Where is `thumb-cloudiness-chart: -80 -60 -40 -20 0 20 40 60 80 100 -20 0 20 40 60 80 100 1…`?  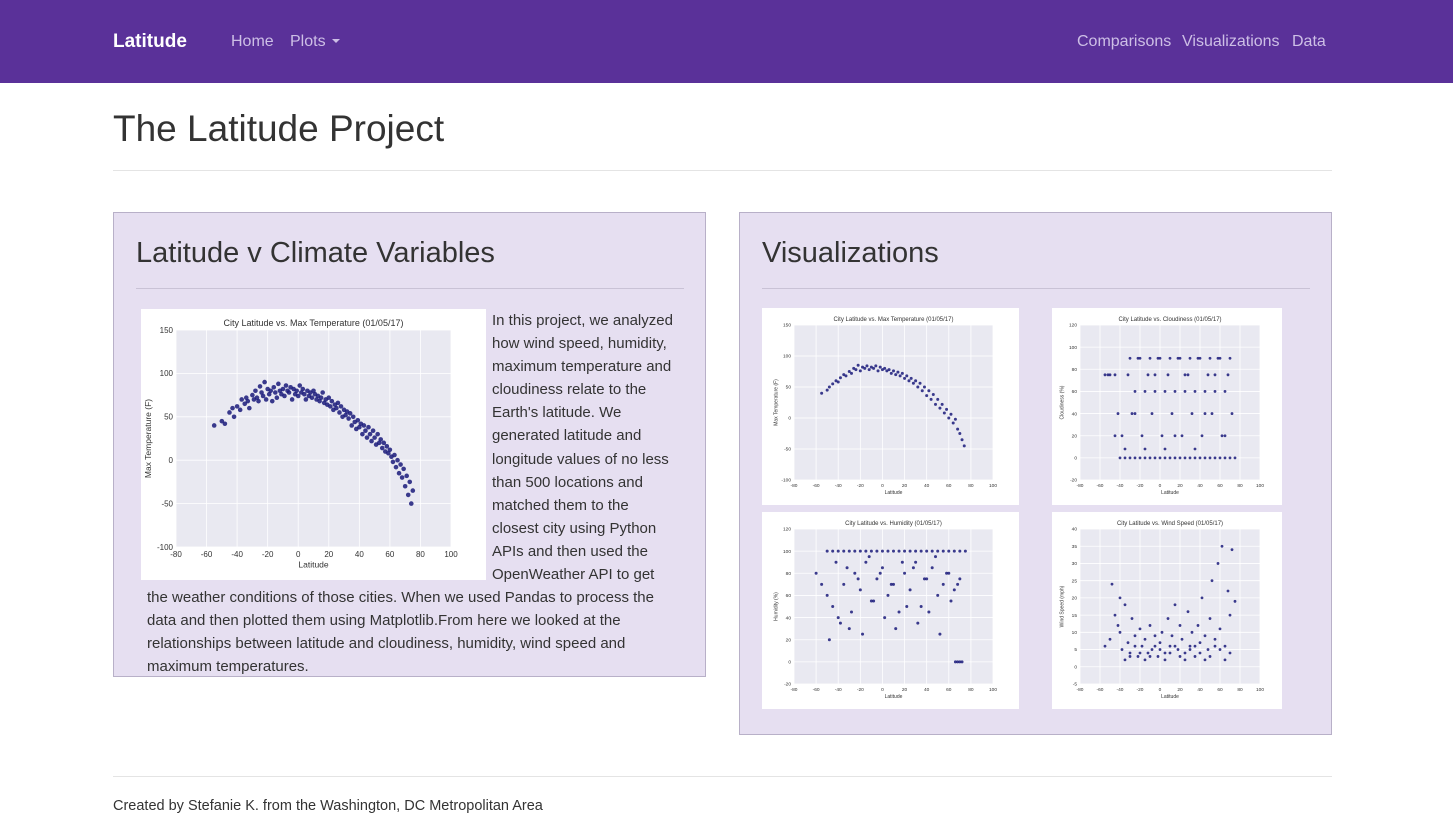 thumb-cloudiness-chart: -80 -60 -40 -20 0 20 40 60 80 100 -20 0 20 40 60 80 100 1… is located at coordinates (1162, 406).